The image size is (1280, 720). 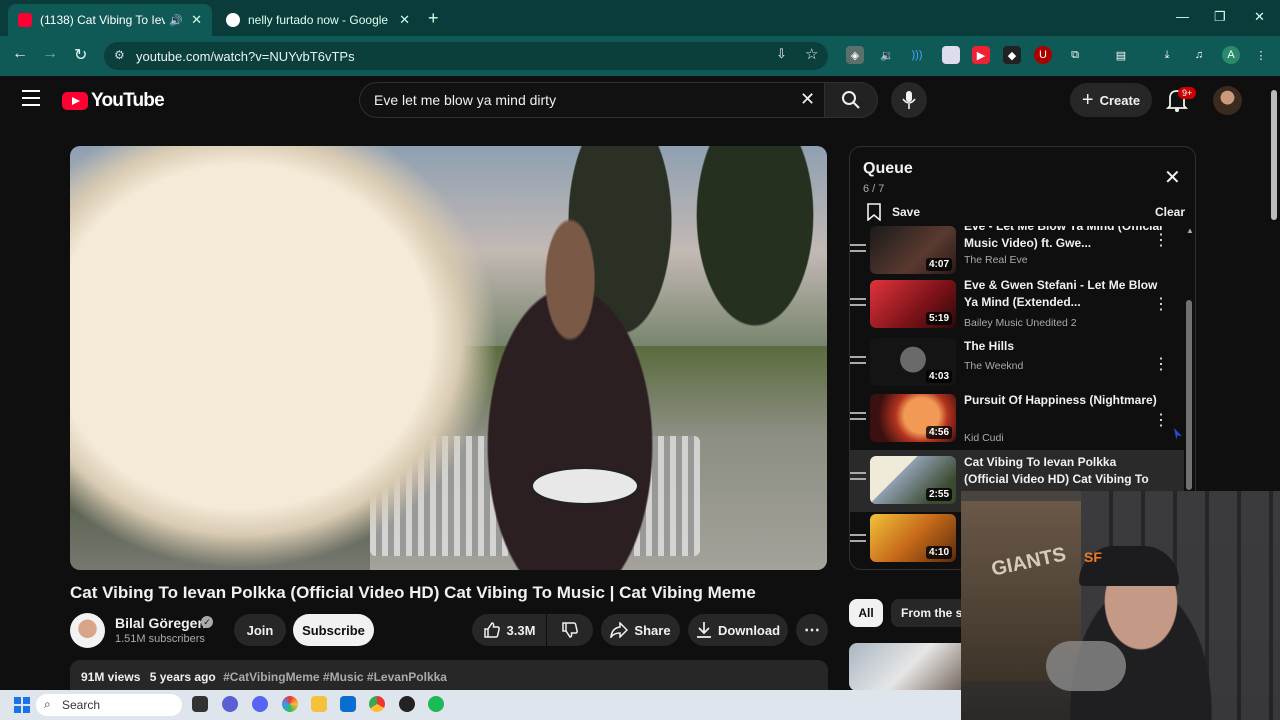 What do you see at coordinates (585, 486) in the screenshot?
I see `video-frame-drum` at bounding box center [585, 486].